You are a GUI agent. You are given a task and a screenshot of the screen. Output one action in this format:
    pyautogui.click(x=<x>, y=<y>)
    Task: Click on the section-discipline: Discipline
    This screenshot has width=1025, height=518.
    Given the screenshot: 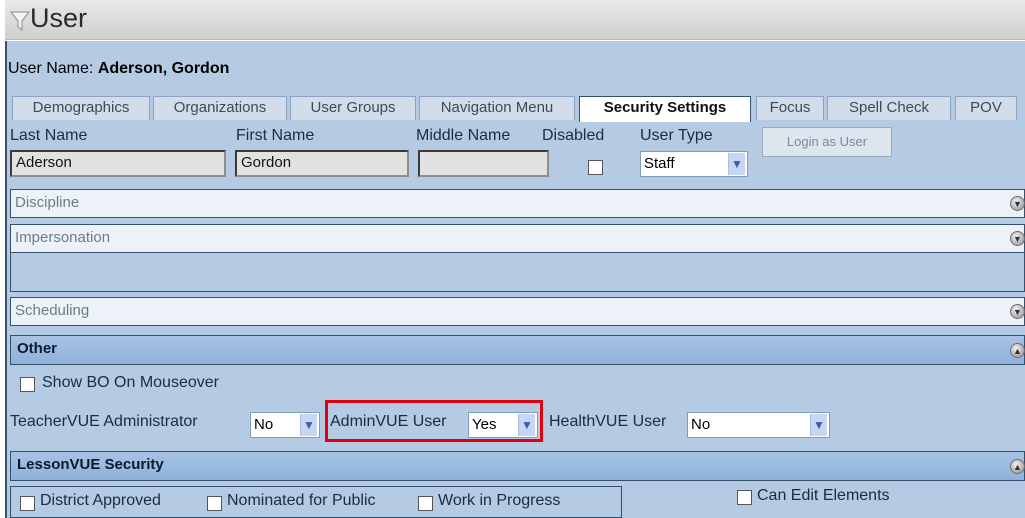 What is the action you would take?
    pyautogui.click(x=517, y=203)
    